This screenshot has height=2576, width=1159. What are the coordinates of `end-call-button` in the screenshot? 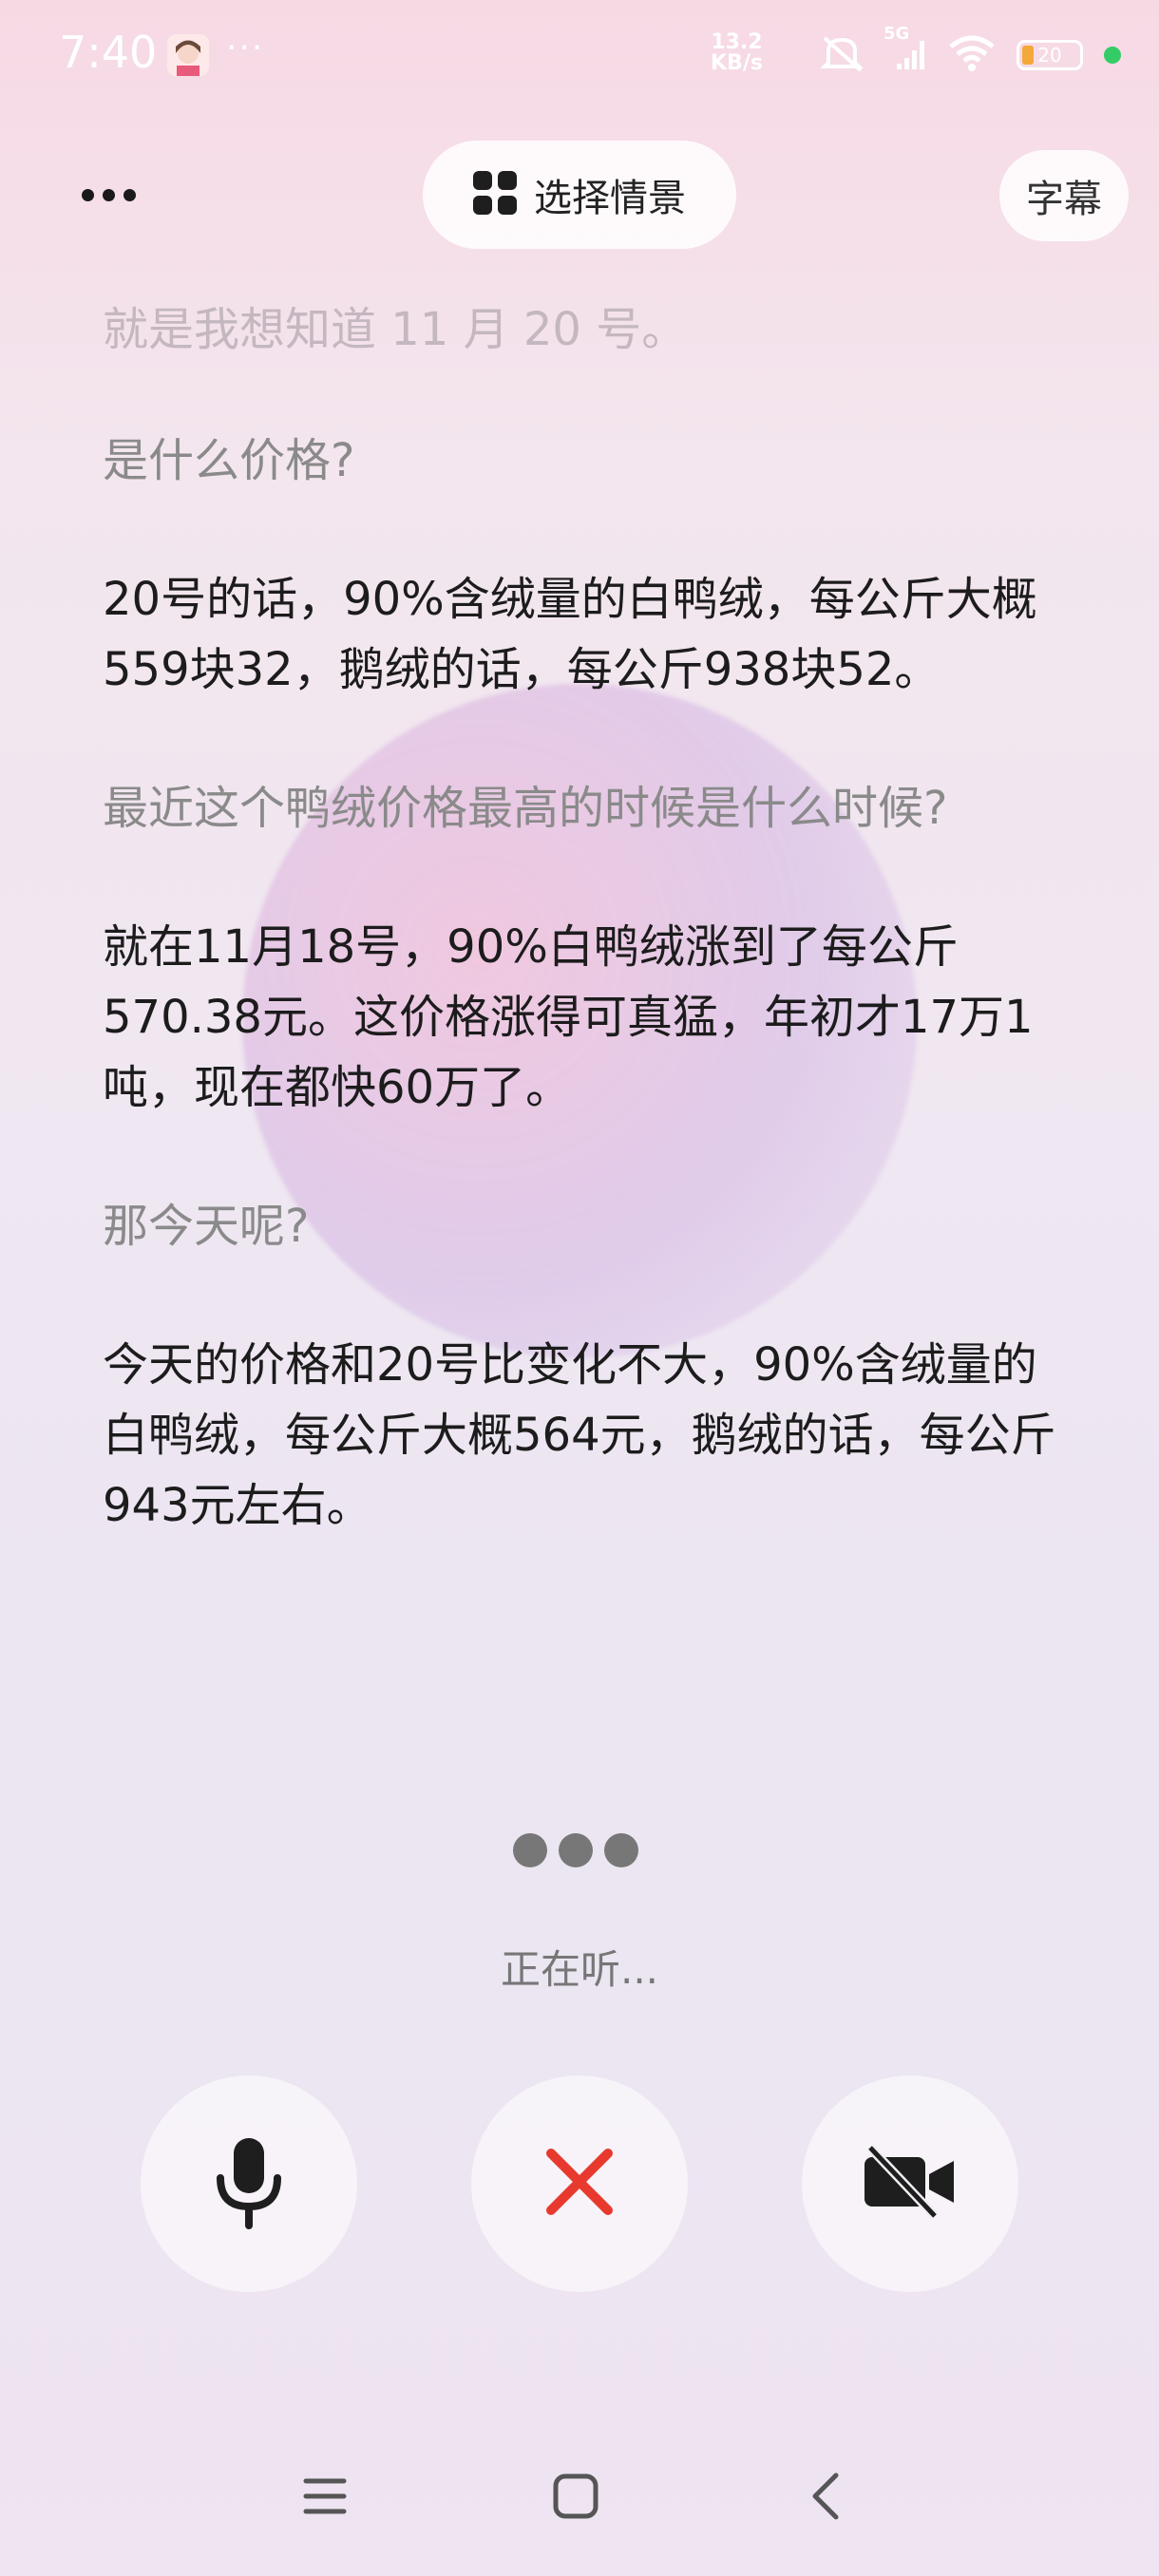 It's located at (579, 2183).